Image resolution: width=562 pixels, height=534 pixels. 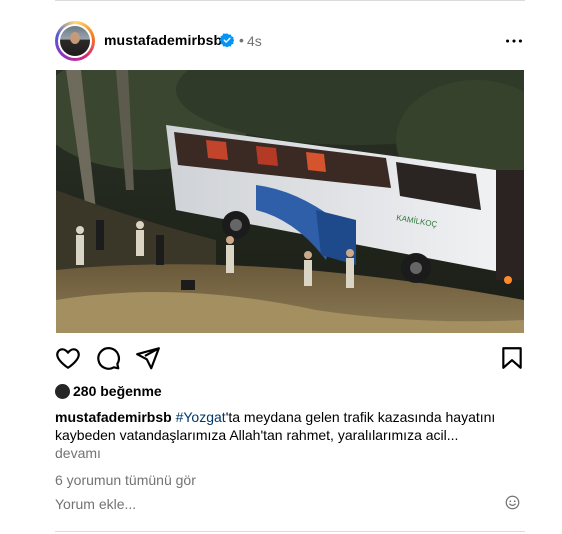 What do you see at coordinates (108, 358) in the screenshot?
I see `comment-icon` at bounding box center [108, 358].